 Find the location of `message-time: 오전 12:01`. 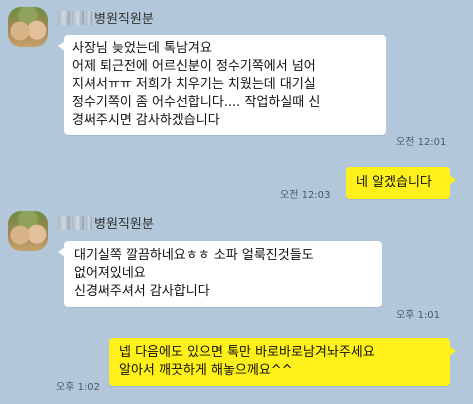

message-time: 오전 12:01 is located at coordinates (421, 142).